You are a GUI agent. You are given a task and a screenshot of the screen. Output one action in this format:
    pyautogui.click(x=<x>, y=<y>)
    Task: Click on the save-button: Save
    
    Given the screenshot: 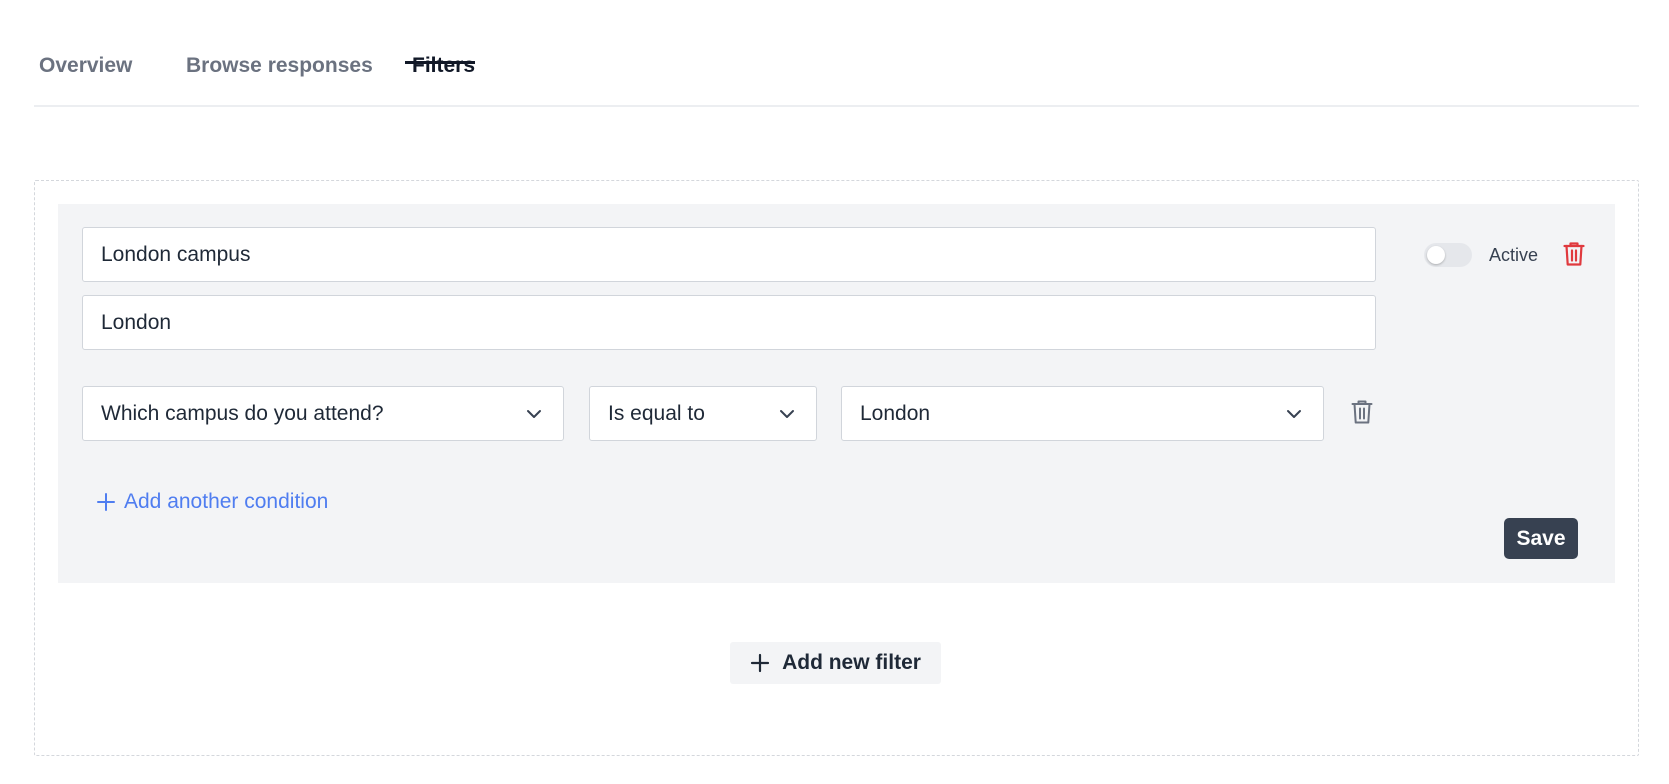 What is the action you would take?
    pyautogui.click(x=1541, y=538)
    